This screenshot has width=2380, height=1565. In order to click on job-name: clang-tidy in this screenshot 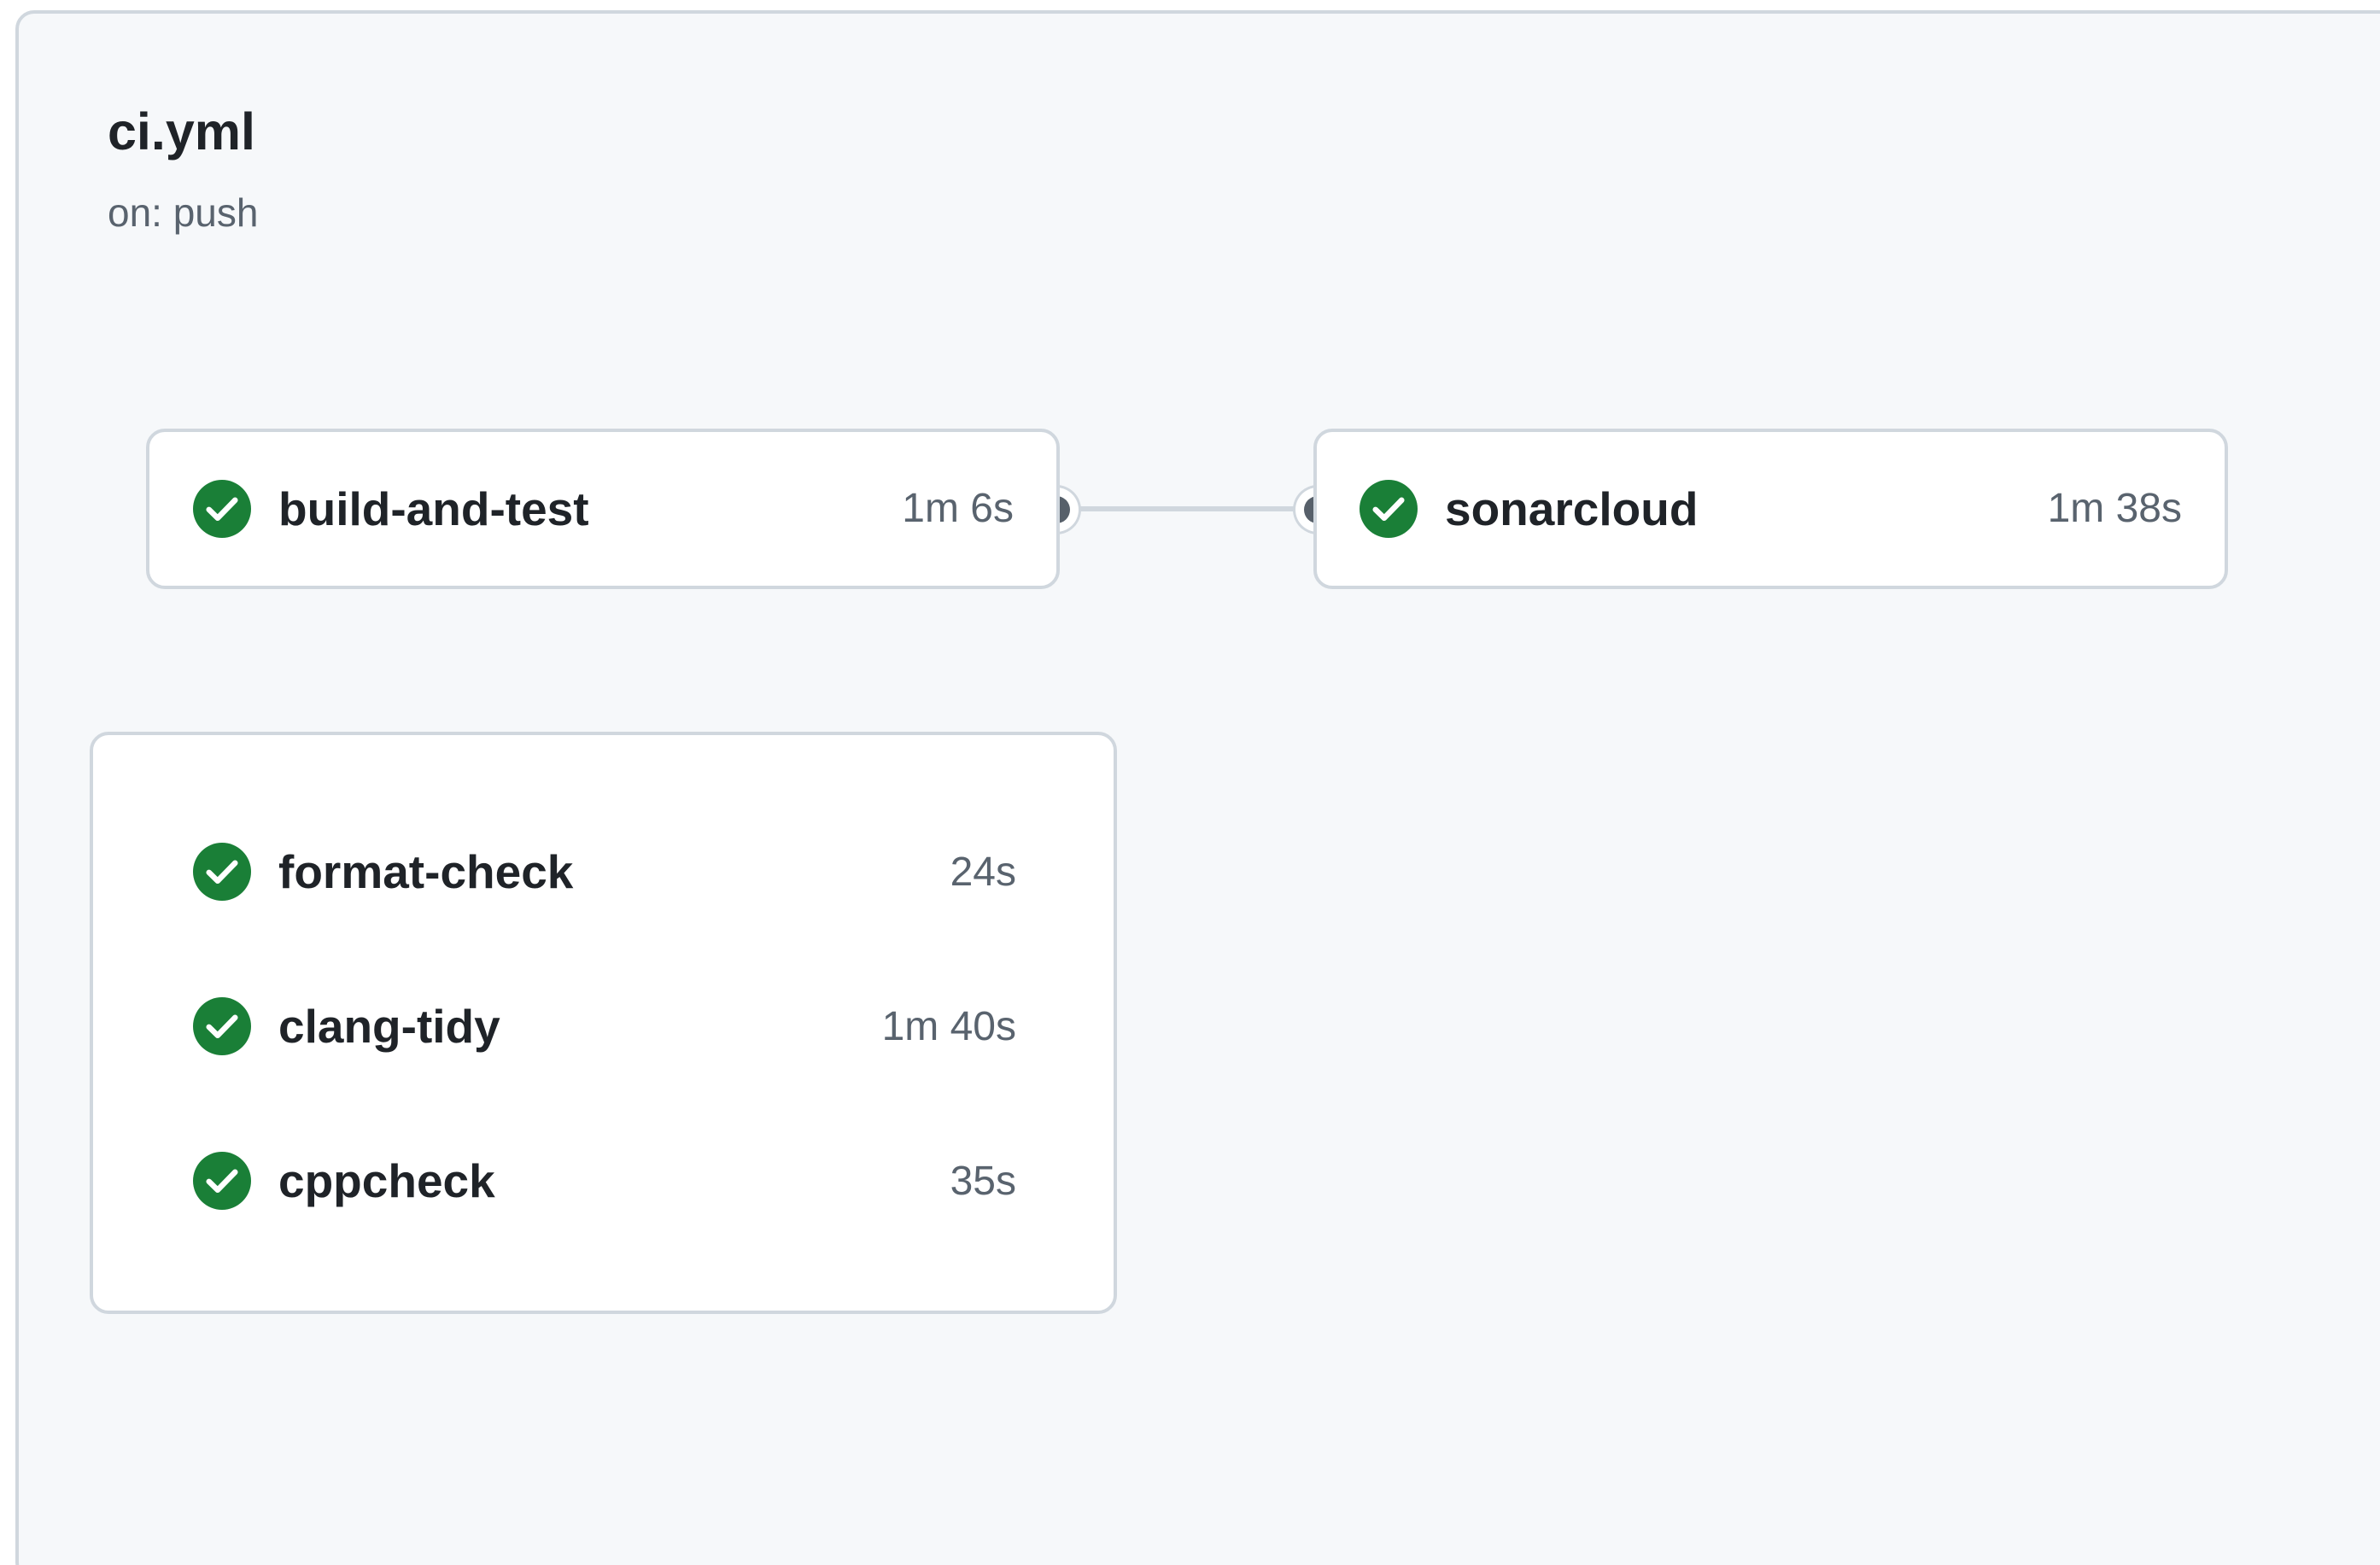, I will do `click(389, 1026)`.